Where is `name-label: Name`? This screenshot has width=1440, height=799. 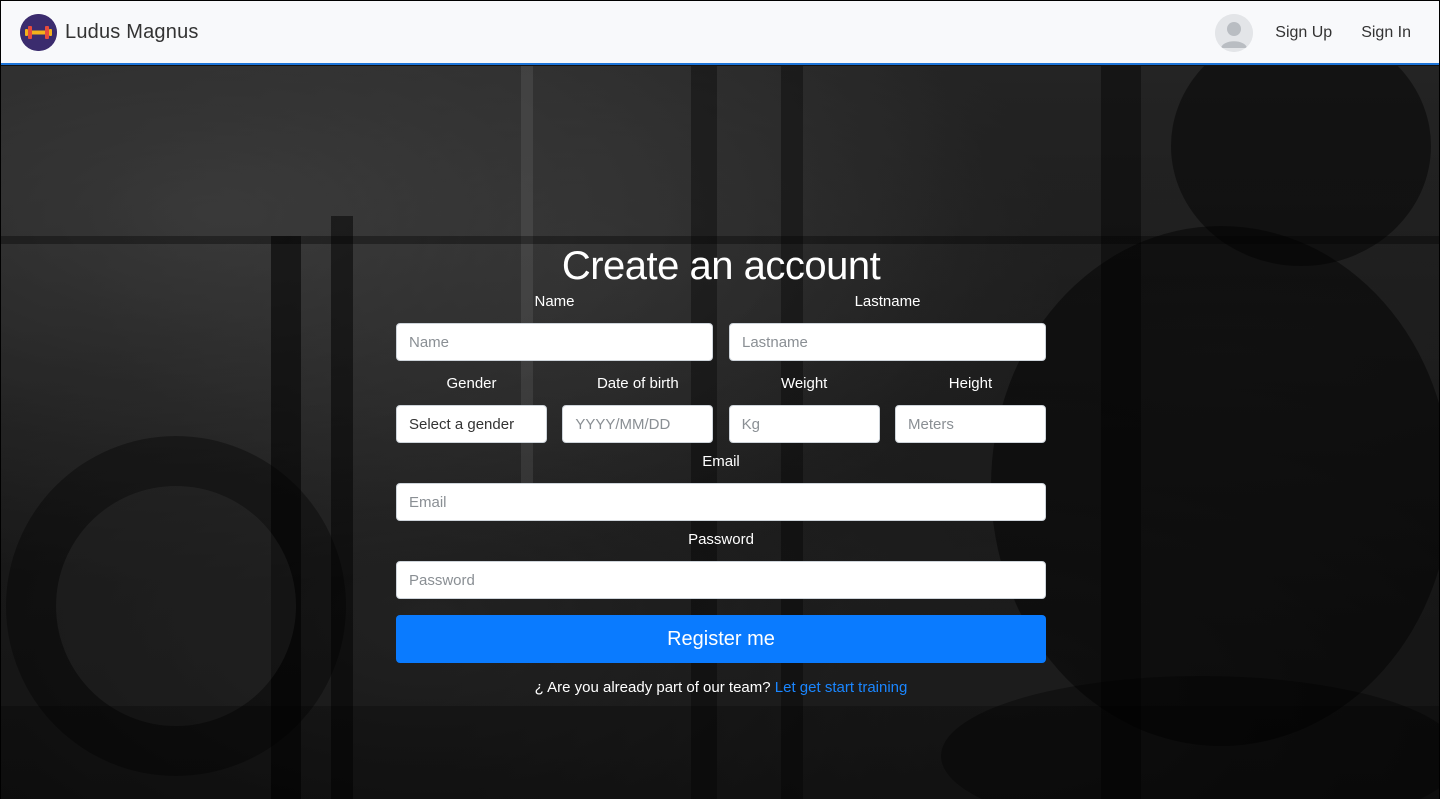
name-label: Name is located at coordinates (554, 301).